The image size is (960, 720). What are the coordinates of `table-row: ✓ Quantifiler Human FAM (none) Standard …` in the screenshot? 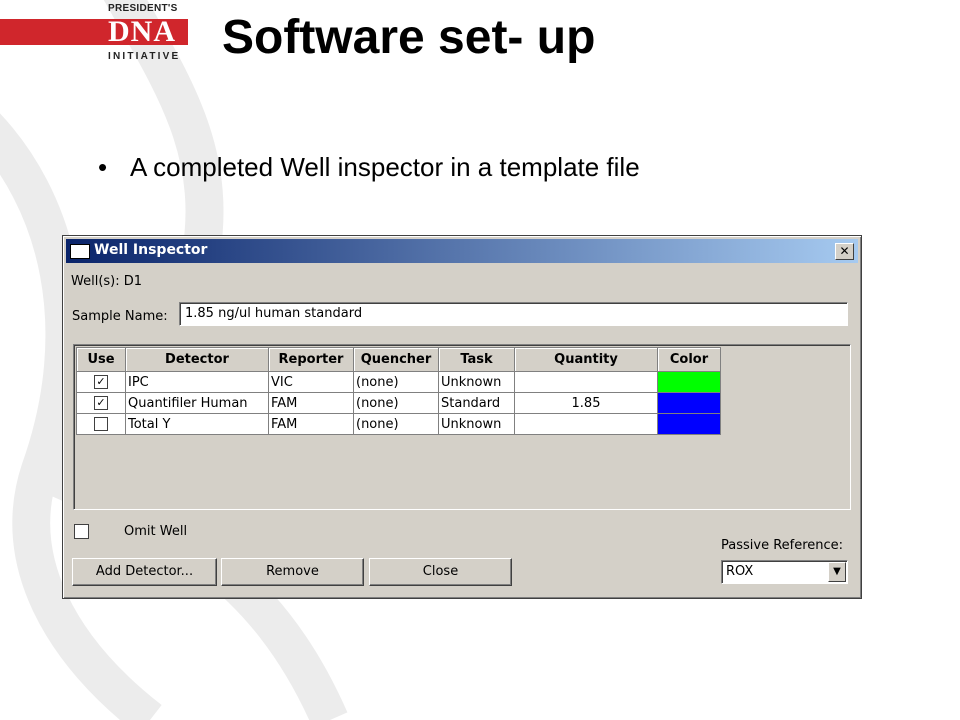 It's located at (398, 403).